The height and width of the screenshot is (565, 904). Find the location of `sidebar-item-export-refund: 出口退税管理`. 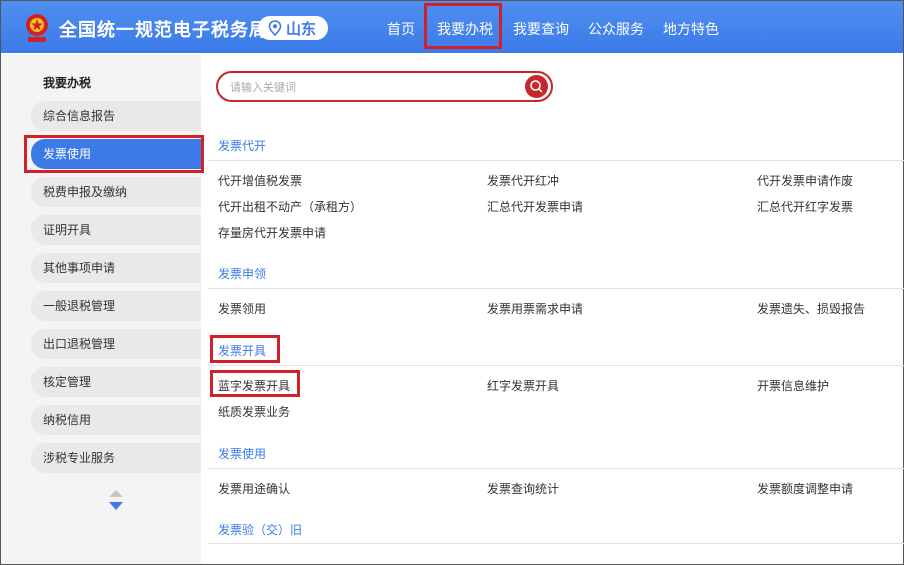

sidebar-item-export-refund: 出口退税管理 is located at coordinates (116, 344).